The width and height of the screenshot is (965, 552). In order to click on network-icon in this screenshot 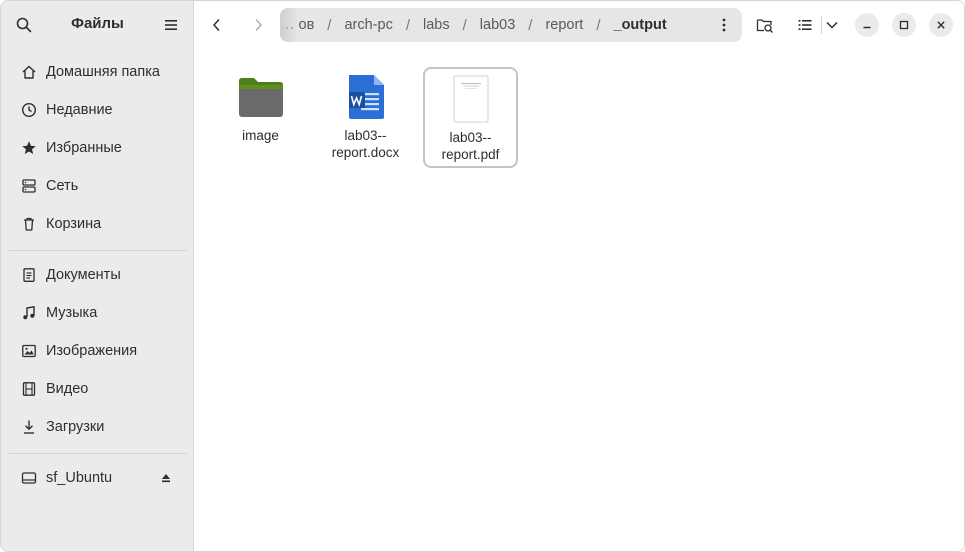, I will do `click(29, 186)`.